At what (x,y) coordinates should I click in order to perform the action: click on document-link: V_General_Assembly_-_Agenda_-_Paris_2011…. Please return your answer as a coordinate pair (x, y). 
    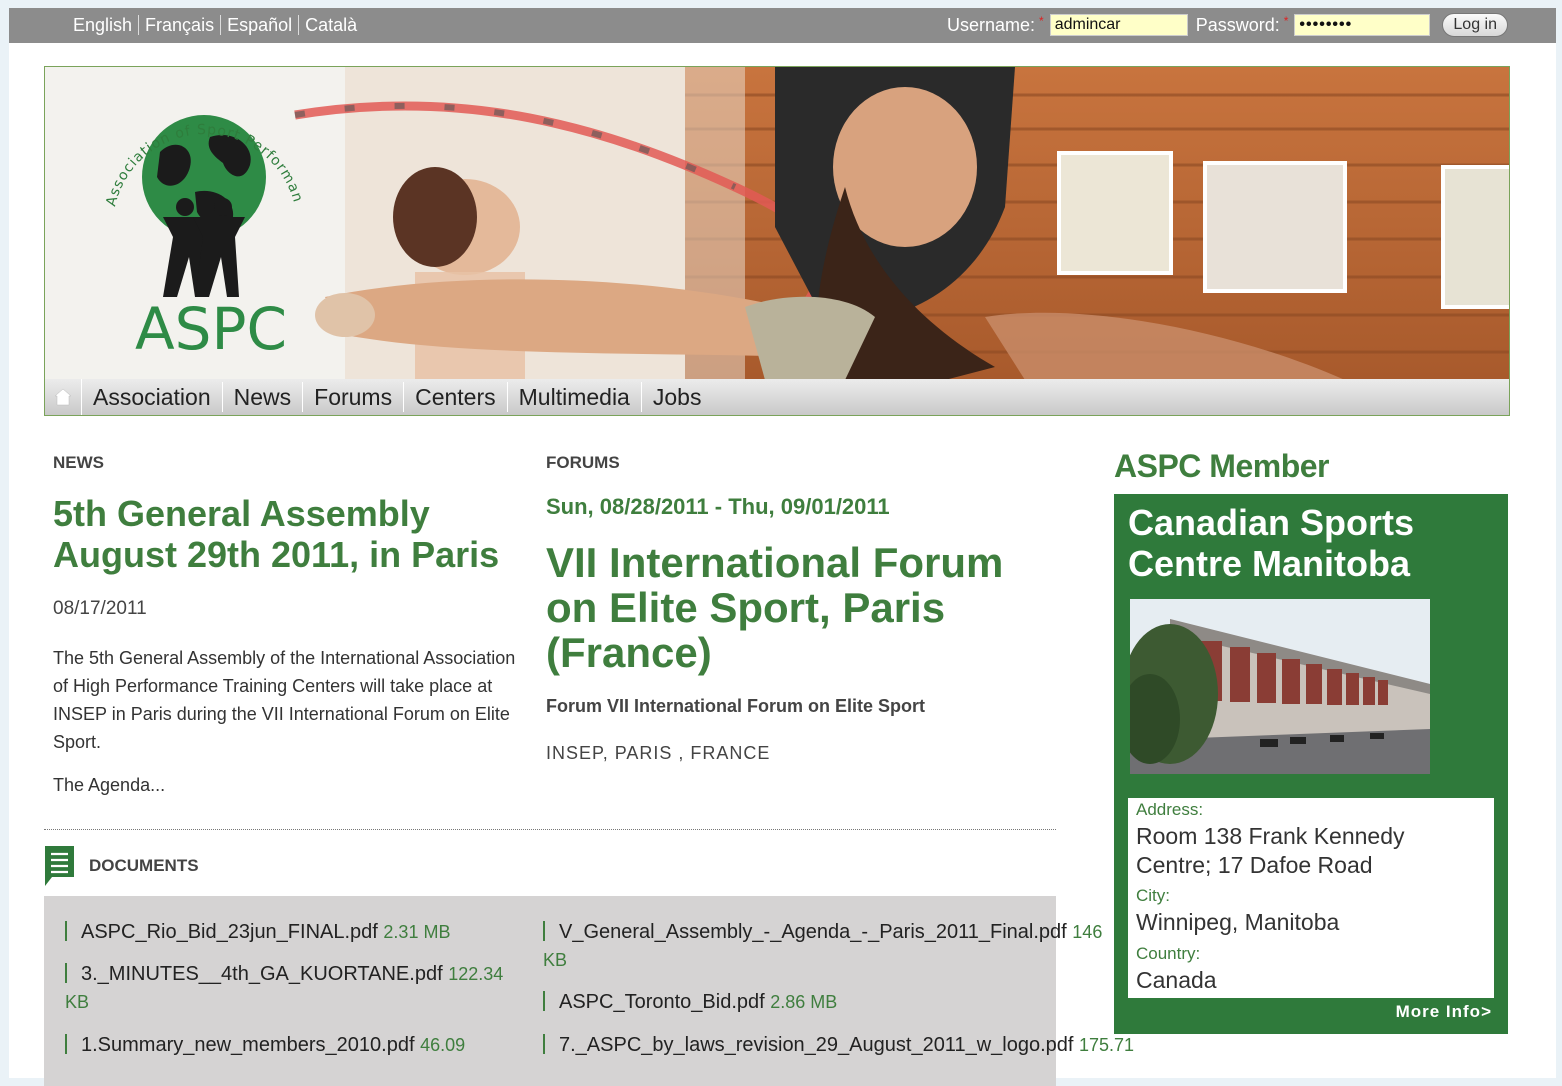
    Looking at the image, I should click on (828, 932).